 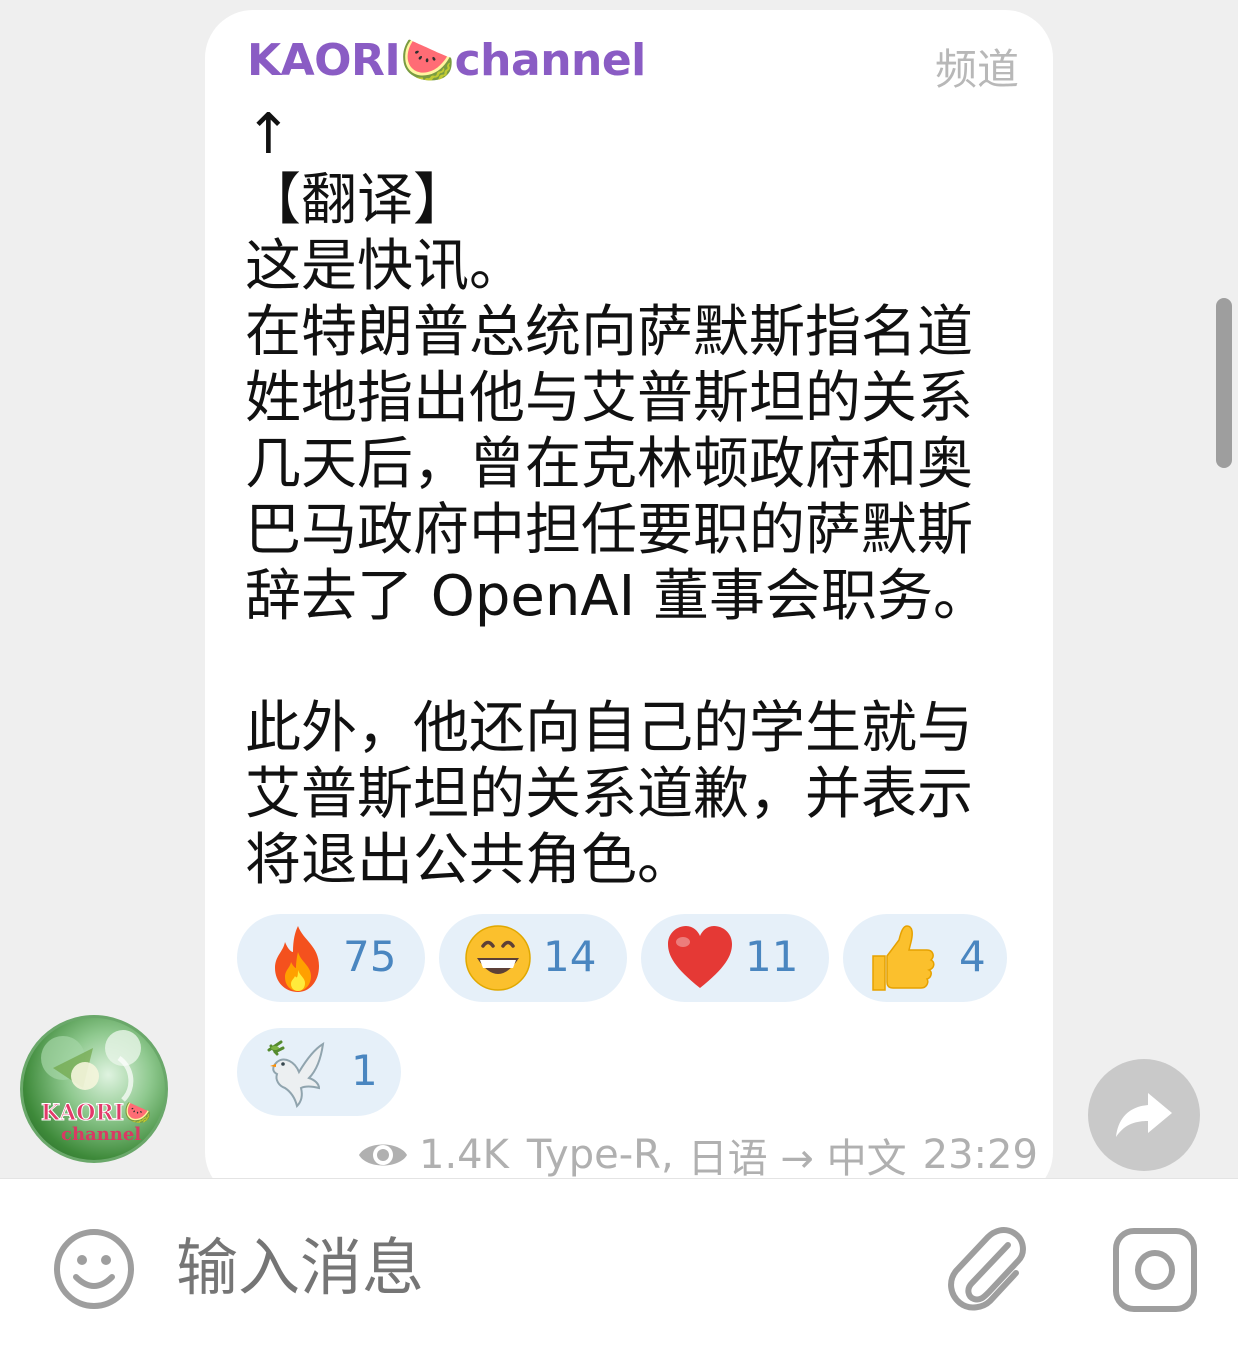 I want to click on avatar-label: KAORI🍉, so click(x=96, y=1113).